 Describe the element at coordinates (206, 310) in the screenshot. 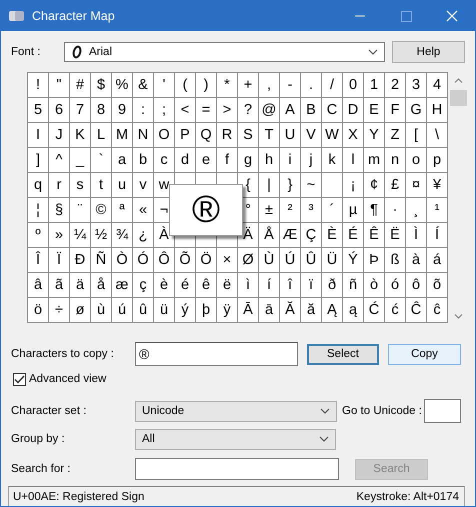

I see `character-cell: þ` at that location.